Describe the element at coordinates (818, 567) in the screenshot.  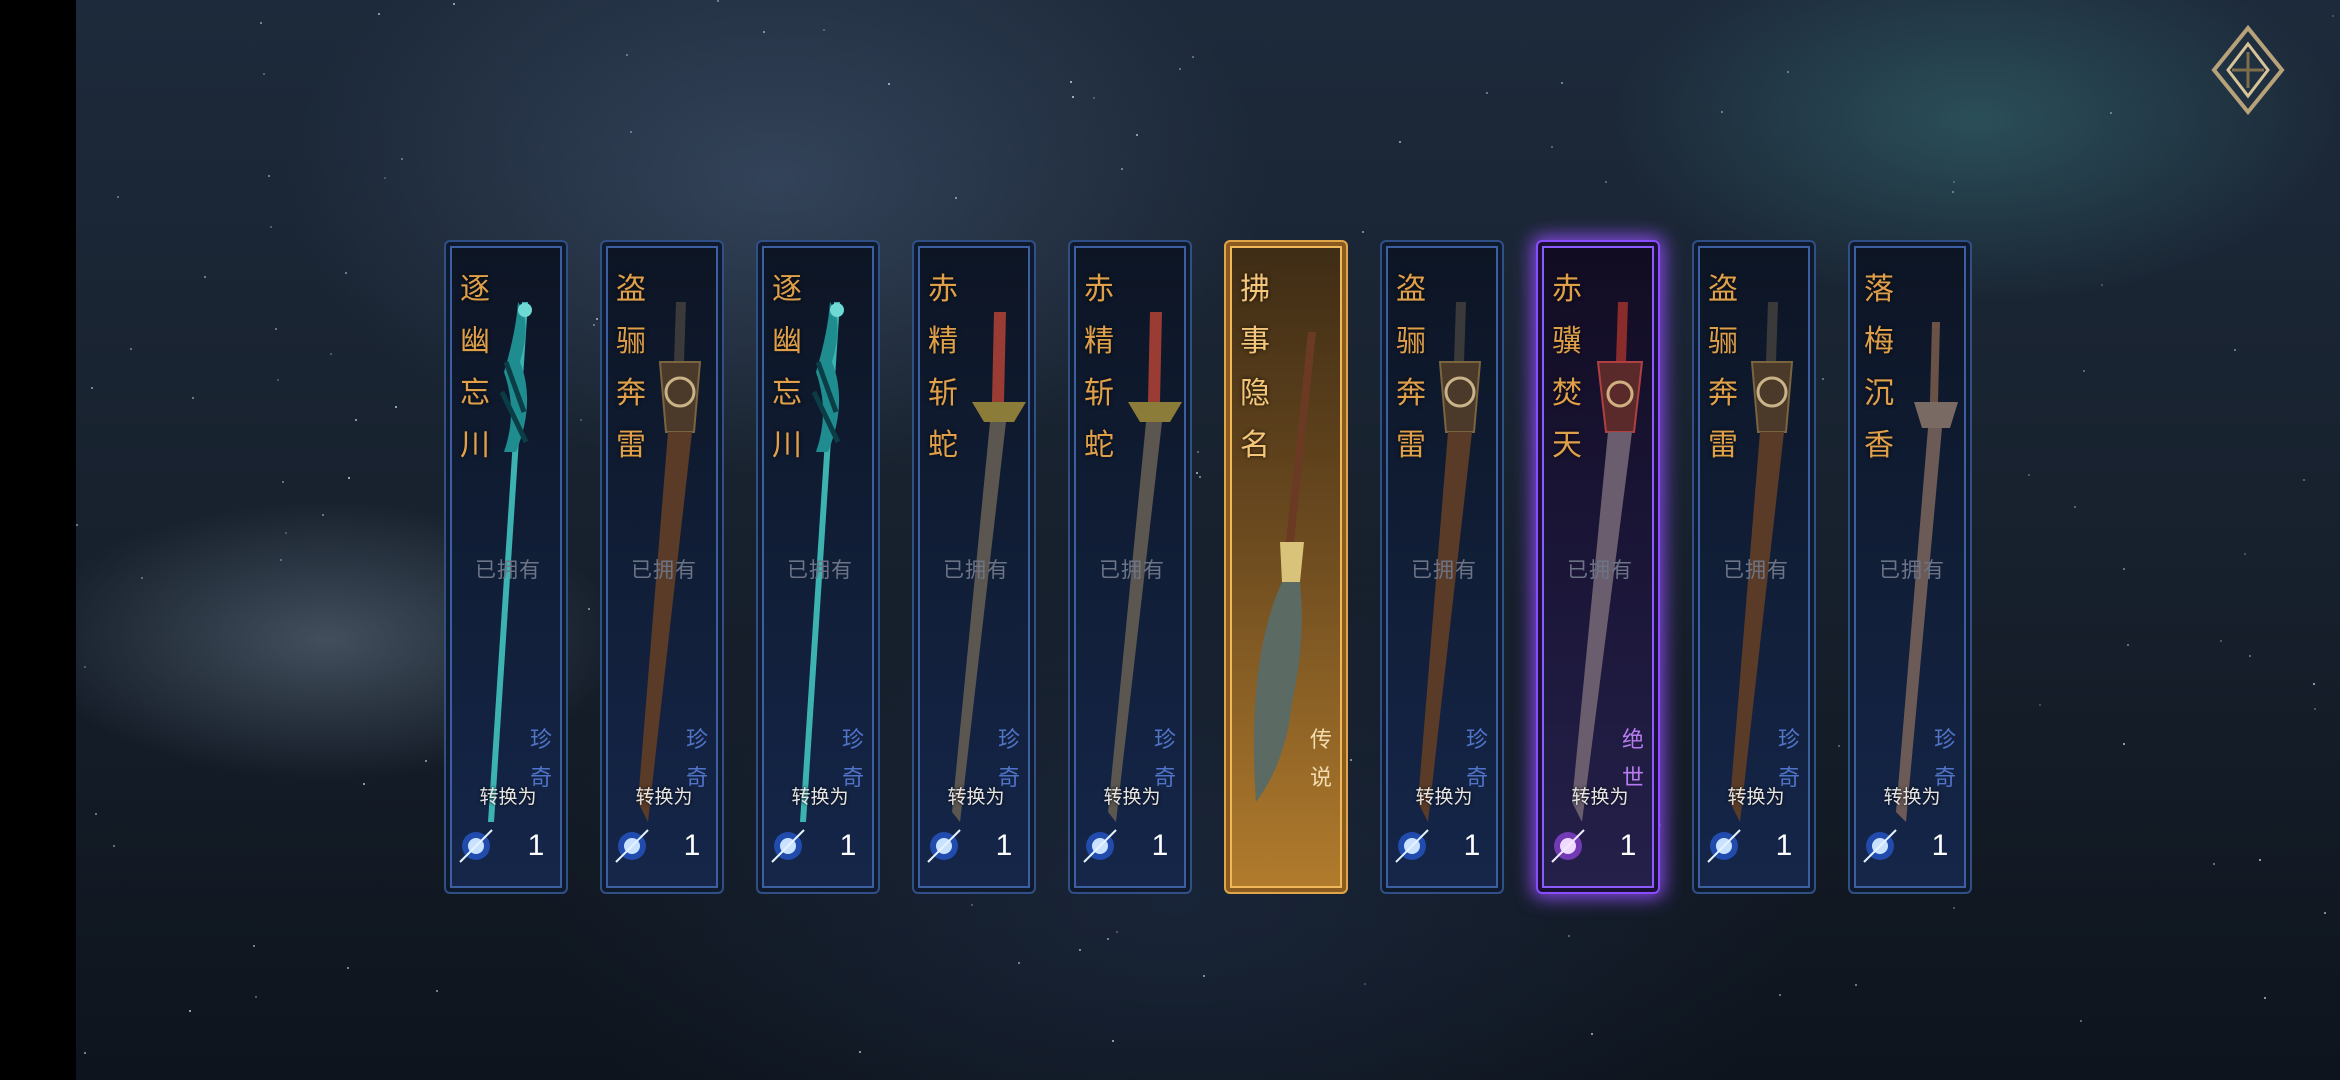
I see `weapon-card-3: 逐幽忘川 已拥有 珍奇 转换为 1` at that location.